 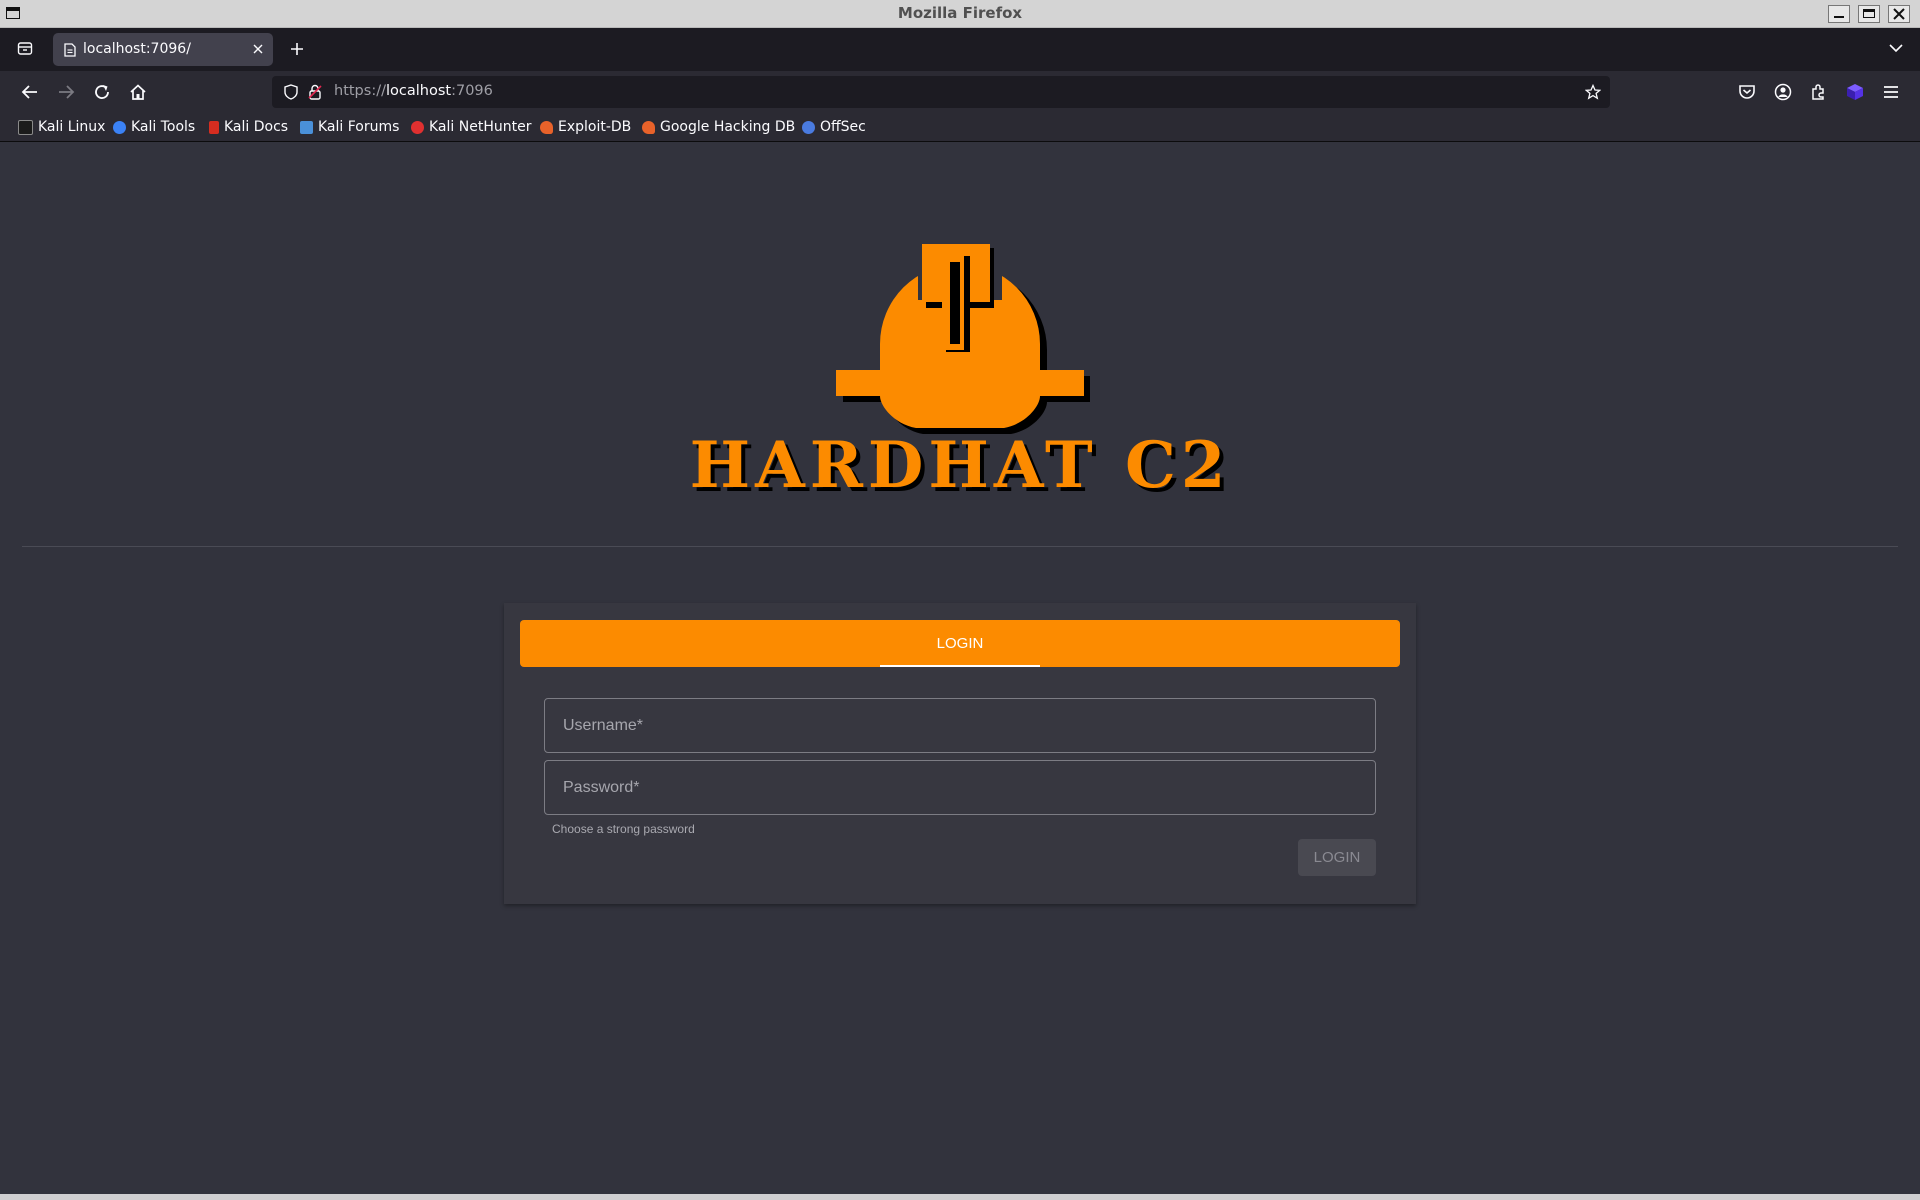 I want to click on login-card: LOGIN Choose a strong password LOGIN, so click(x=960, y=753).